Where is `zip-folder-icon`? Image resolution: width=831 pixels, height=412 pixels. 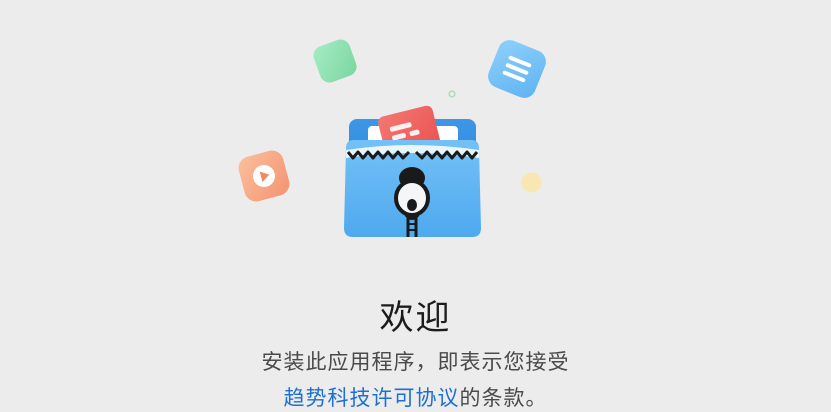 zip-folder-icon is located at coordinates (412, 171).